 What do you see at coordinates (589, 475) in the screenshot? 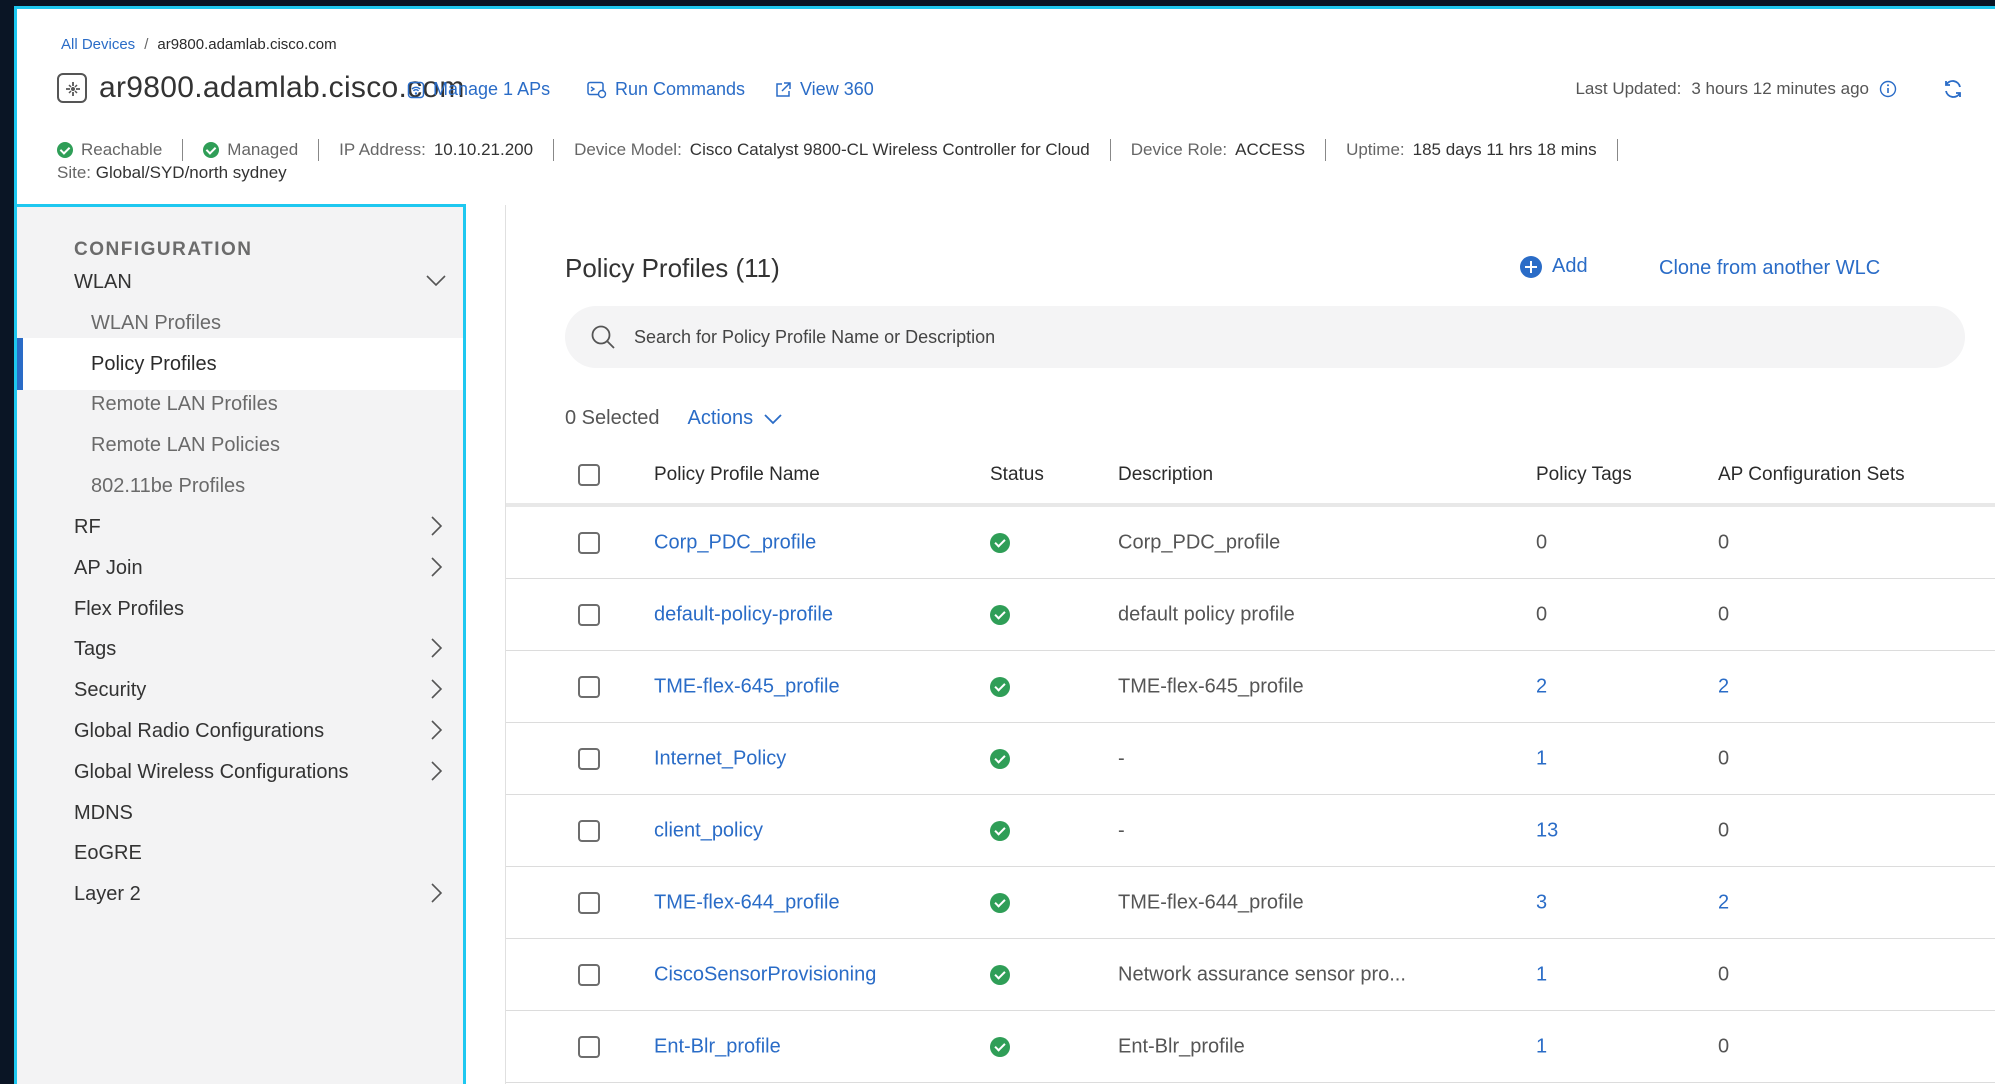
I see `select-all-checkbox` at bounding box center [589, 475].